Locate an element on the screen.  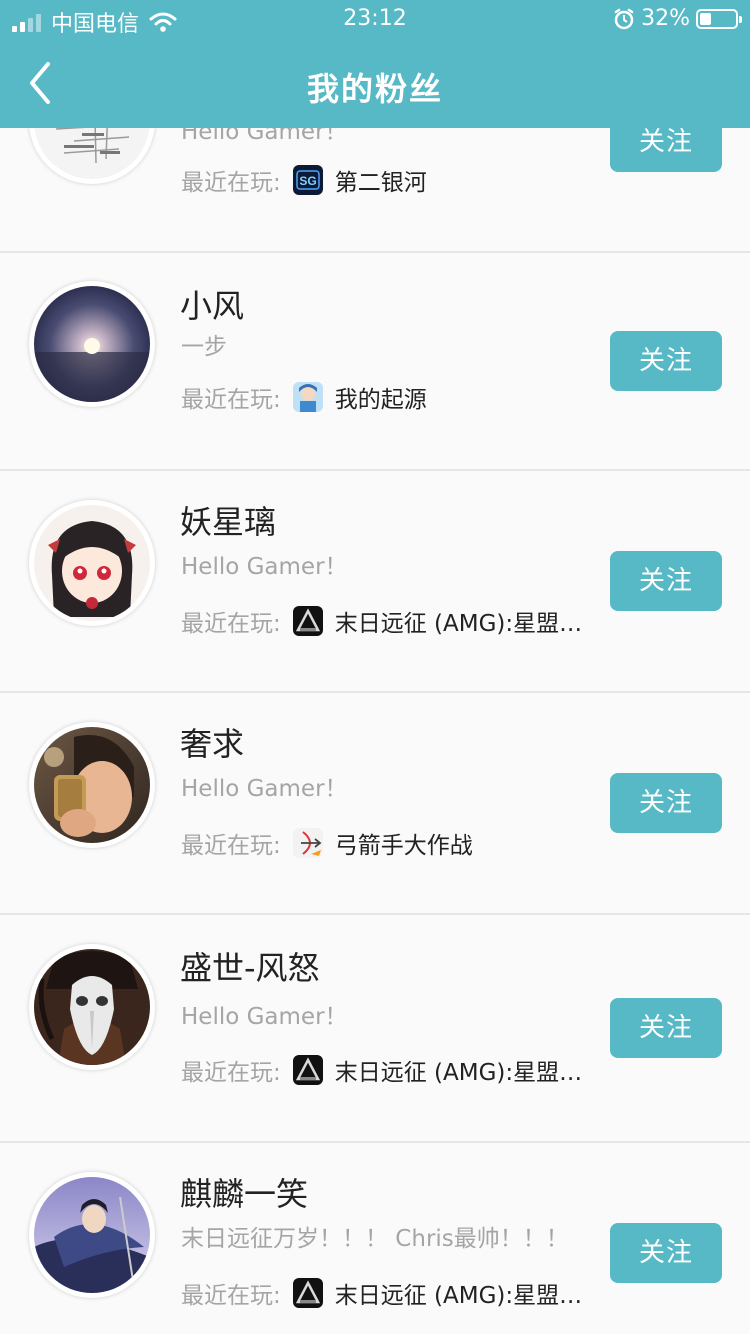
battery-percentage: 32% is located at coordinates (665, 18).